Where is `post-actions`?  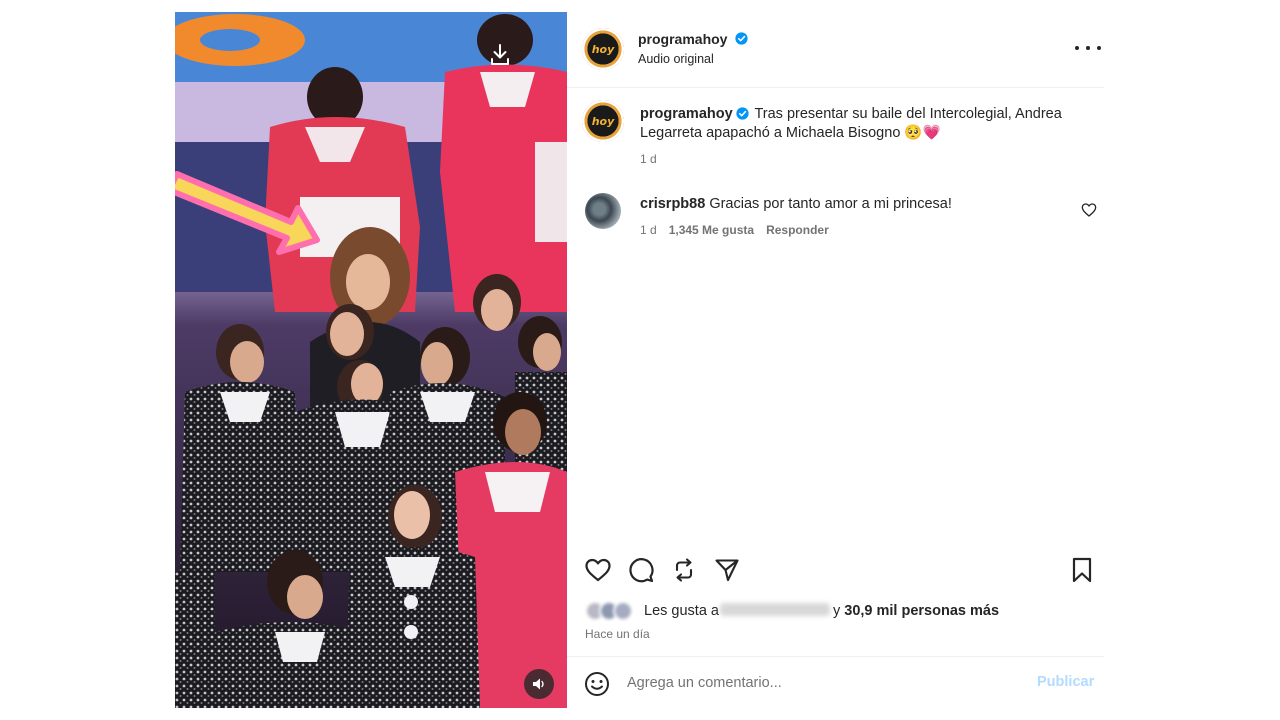 post-actions is located at coordinates (835, 570).